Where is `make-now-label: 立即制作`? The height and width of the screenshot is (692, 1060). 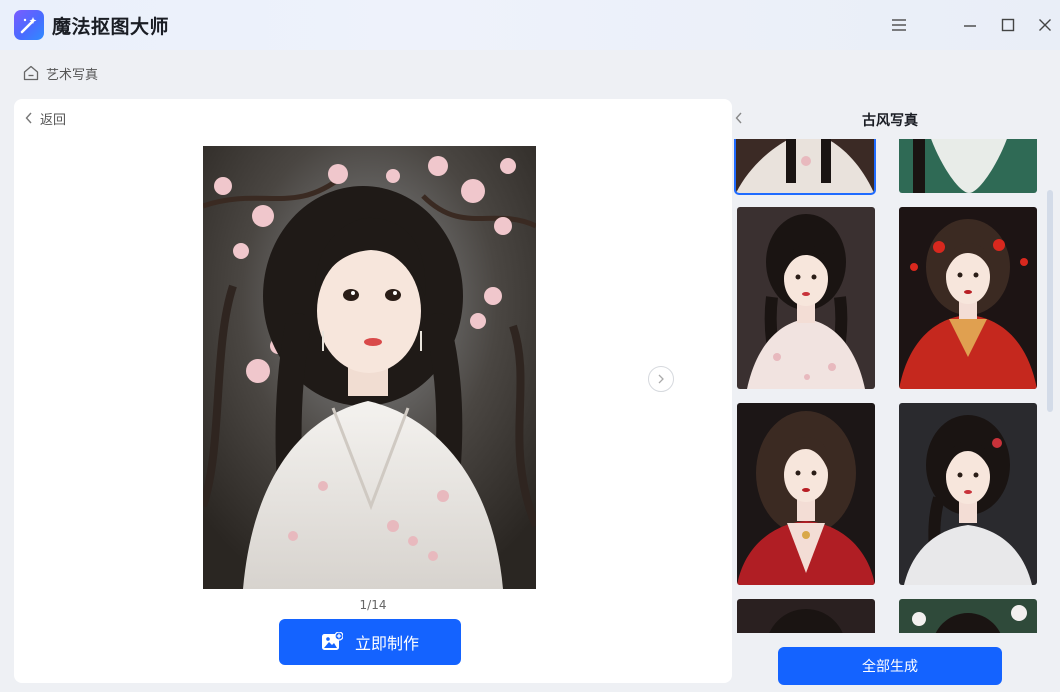 make-now-label: 立即制作 is located at coordinates (386, 643).